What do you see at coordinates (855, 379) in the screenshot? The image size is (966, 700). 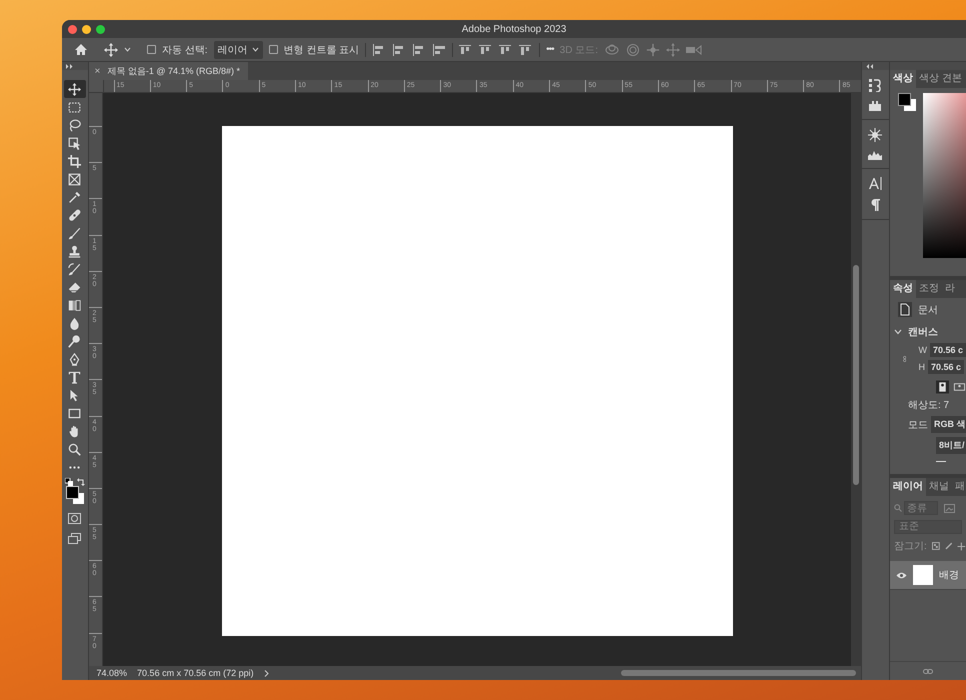 I see `vertical-scrollbar` at bounding box center [855, 379].